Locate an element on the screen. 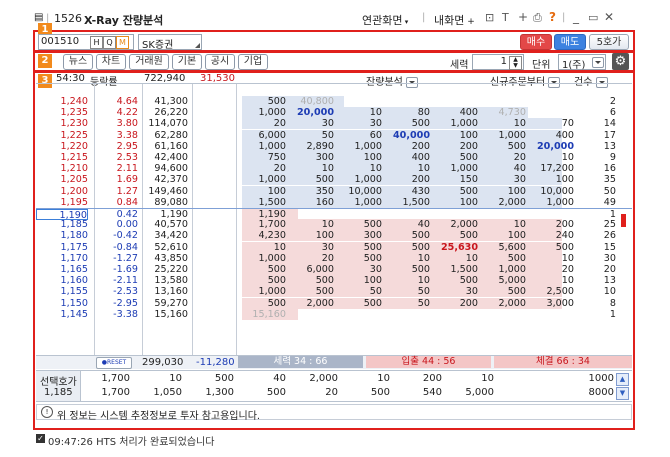 The image size is (670, 457). history-icon: H is located at coordinates (96, 42).